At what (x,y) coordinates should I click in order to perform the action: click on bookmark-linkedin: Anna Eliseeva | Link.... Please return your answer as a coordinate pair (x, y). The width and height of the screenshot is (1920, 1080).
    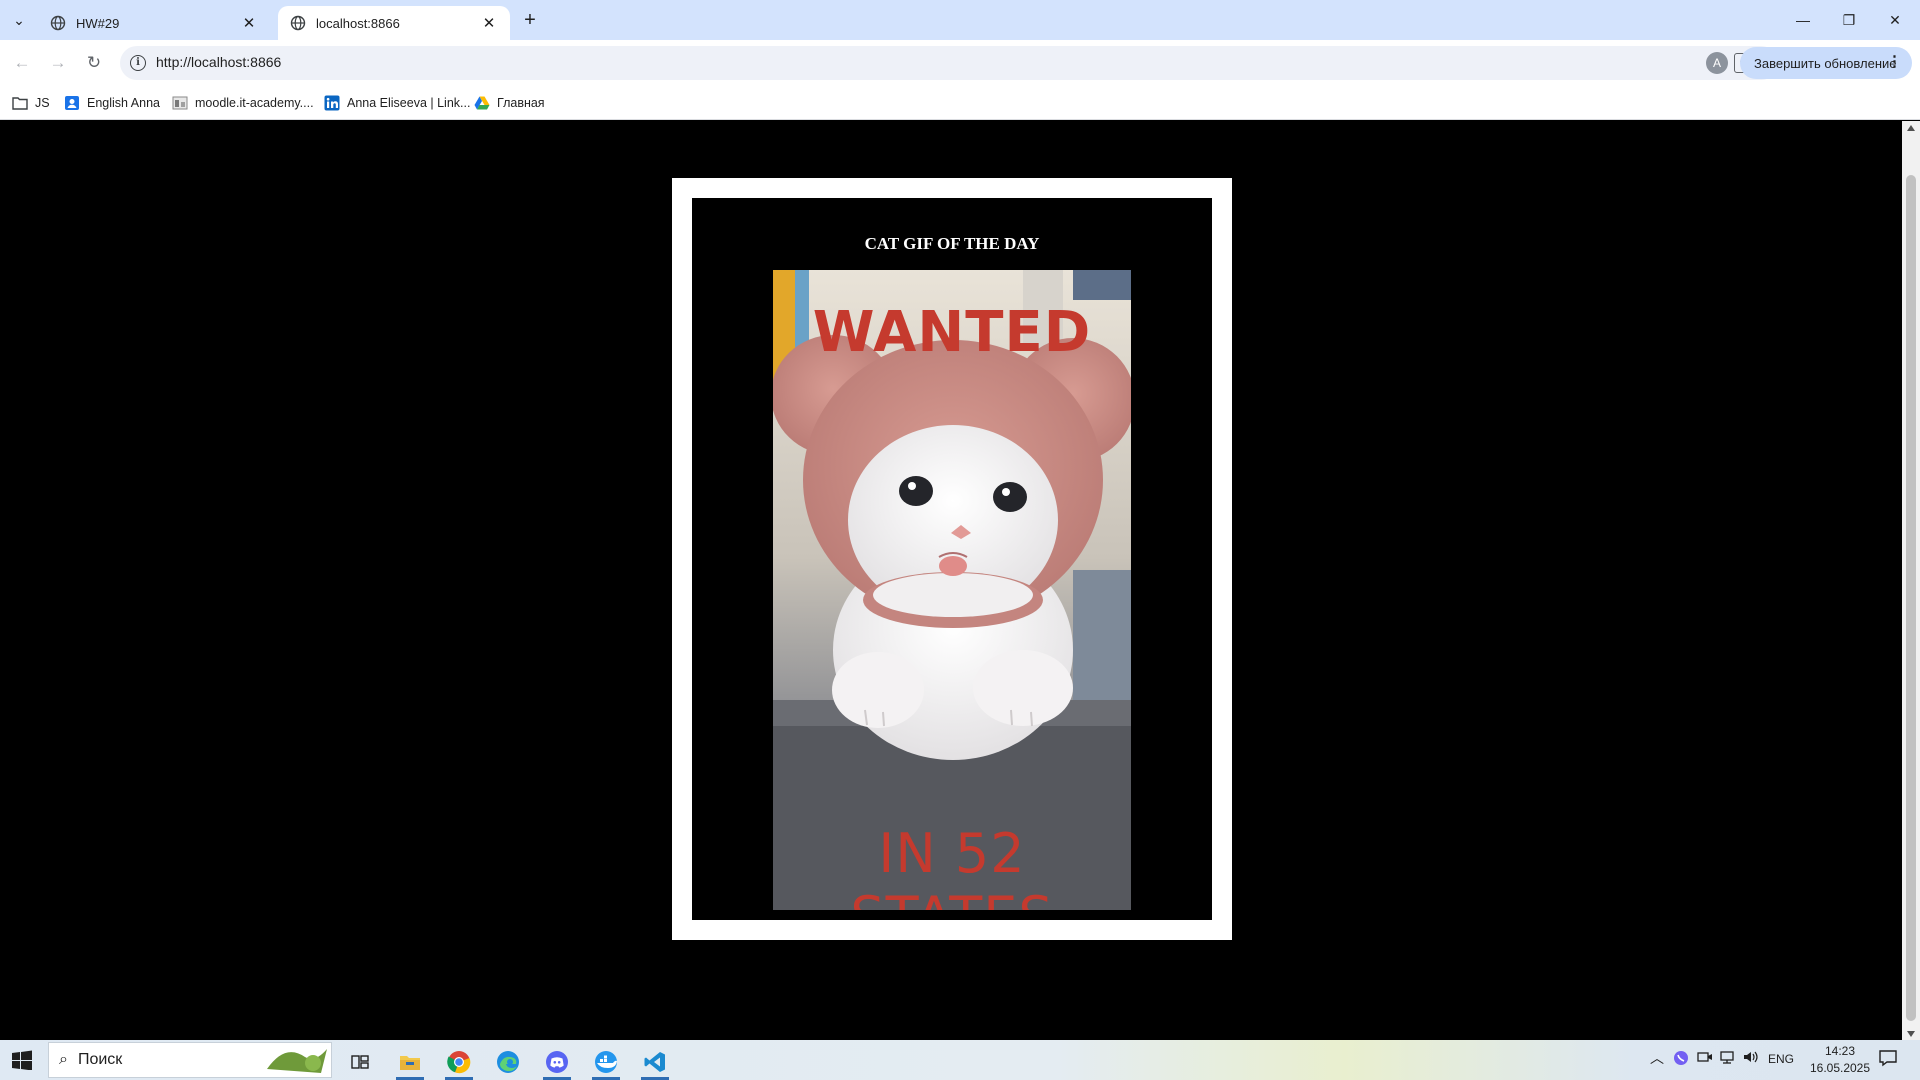
    Looking at the image, I should click on (397, 103).